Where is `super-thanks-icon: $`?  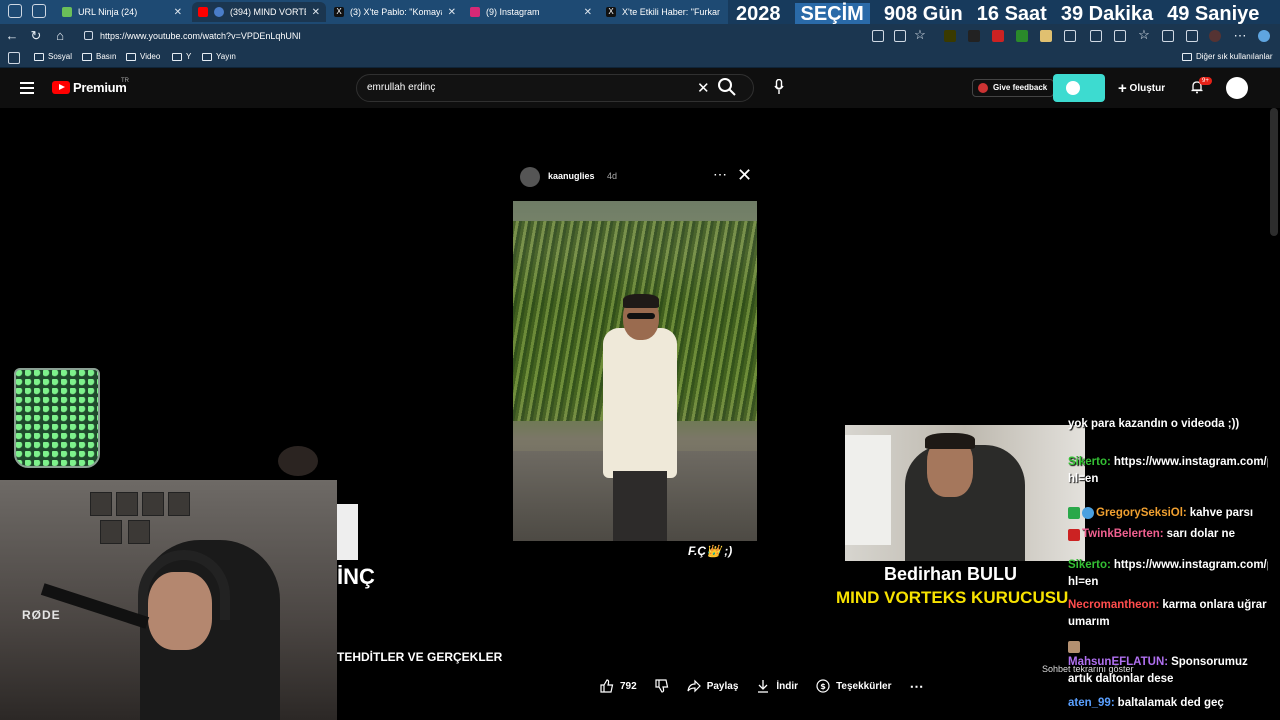
super-thanks-icon: $ is located at coordinates (823, 686).